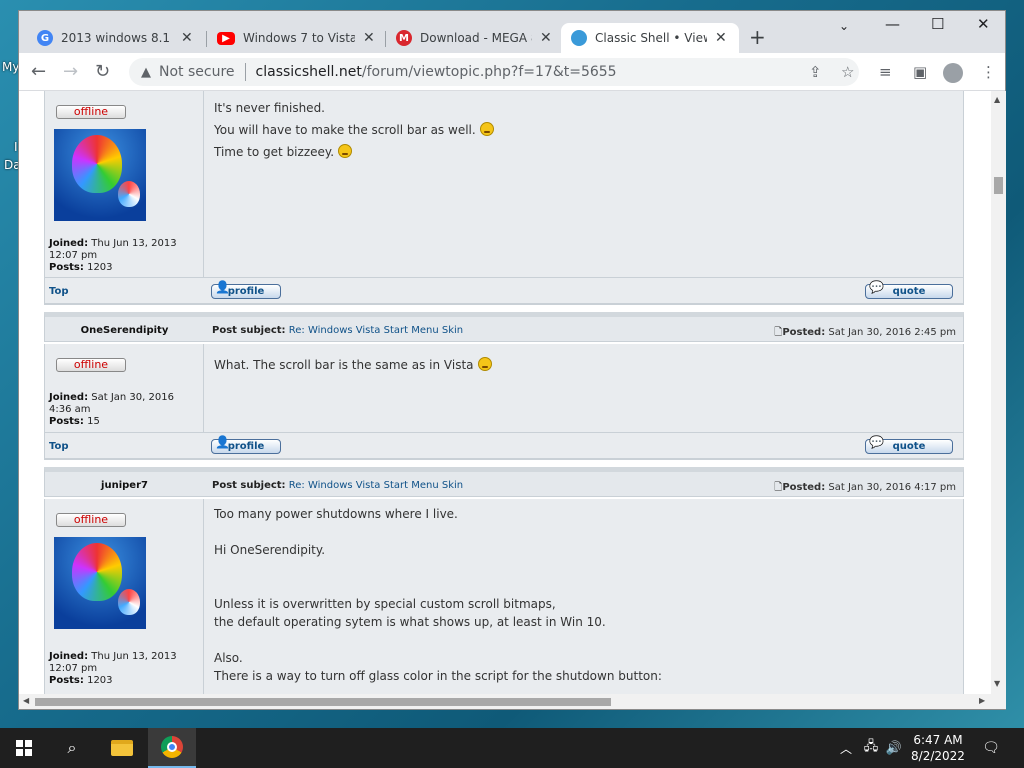 This screenshot has width=1024, height=768. Describe the element at coordinates (146, 72) in the screenshot. I see `warning-icon: ▲` at that location.